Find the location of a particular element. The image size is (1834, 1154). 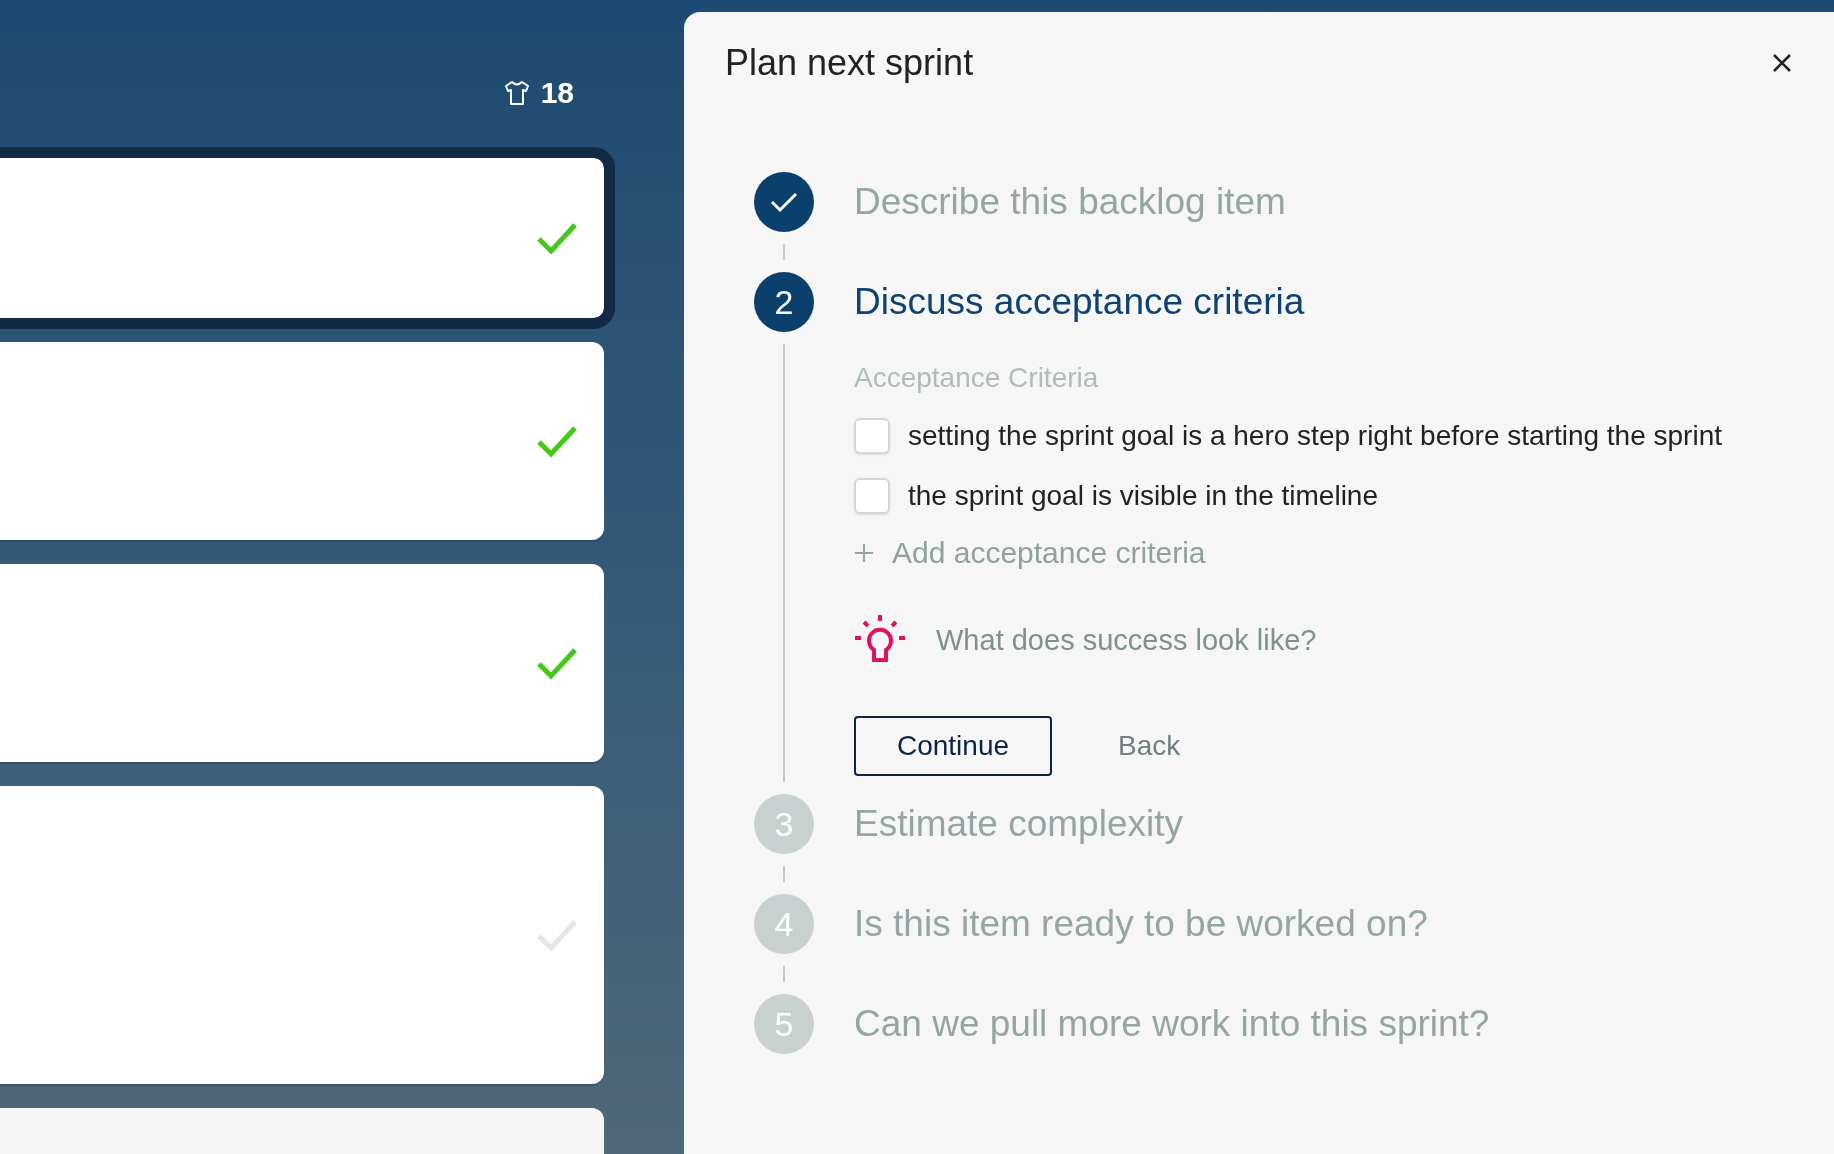

criterion-text: setting the sprint goal is a hero step right before starting the sprint is located at coordinates (1315, 436).